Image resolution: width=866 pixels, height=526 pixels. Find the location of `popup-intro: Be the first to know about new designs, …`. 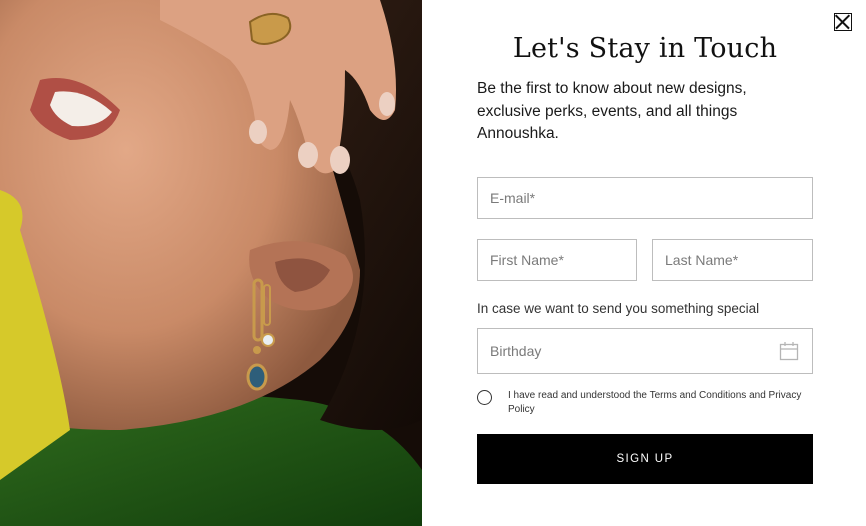

popup-intro: Be the first to know about new designs, … is located at coordinates (612, 111).